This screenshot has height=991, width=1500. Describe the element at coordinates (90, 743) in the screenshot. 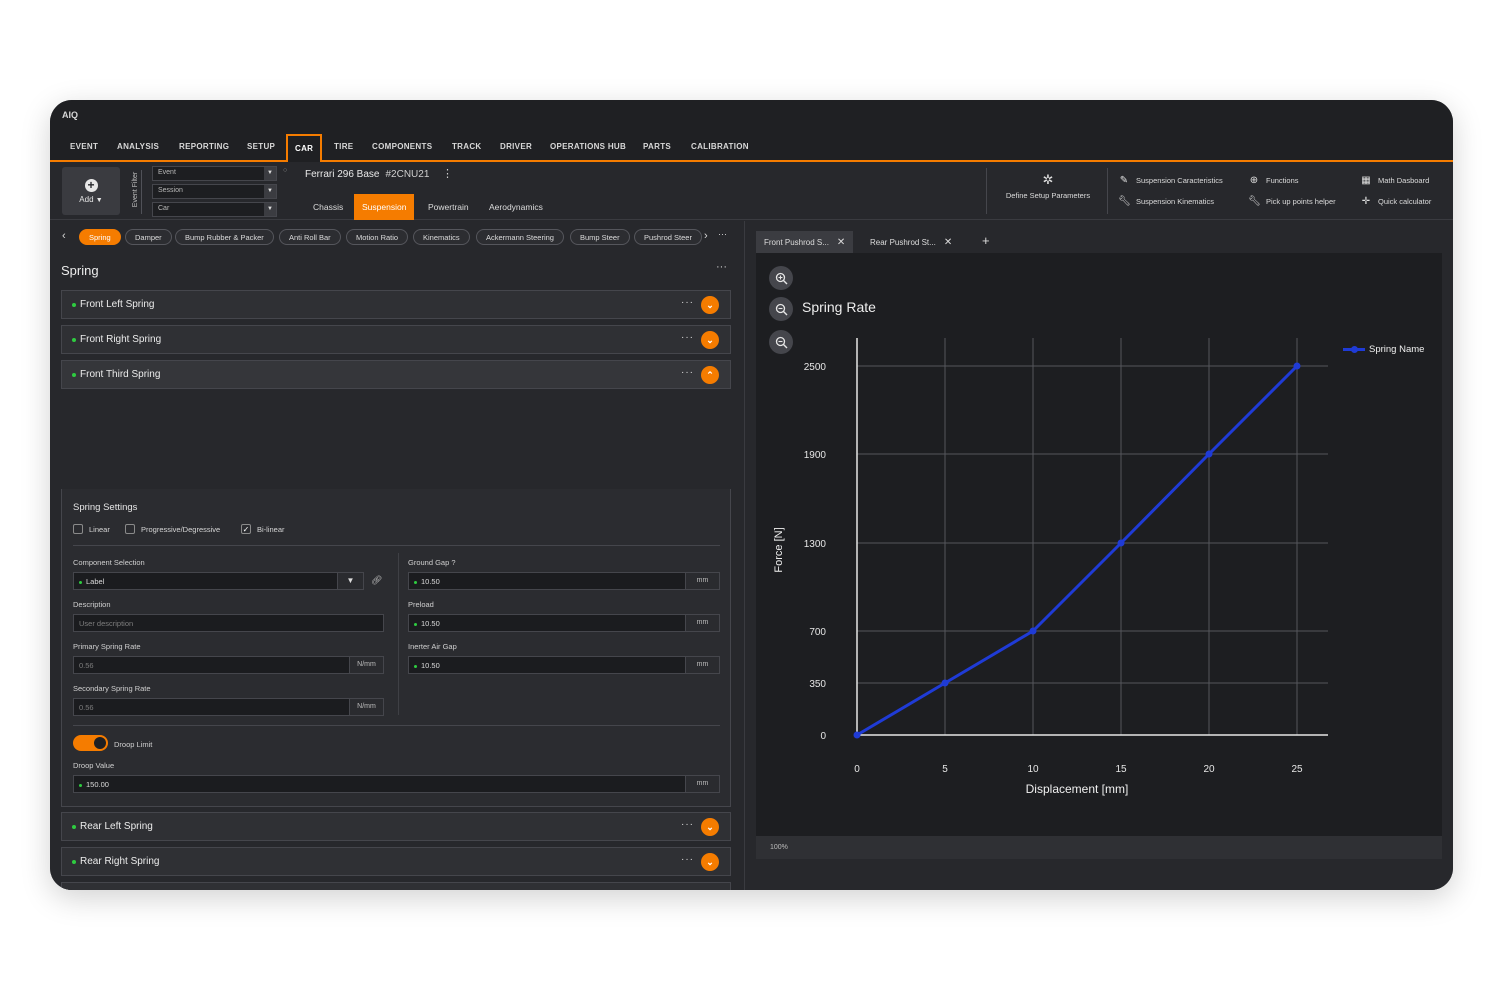

I see `droop-limit-toggle` at that location.